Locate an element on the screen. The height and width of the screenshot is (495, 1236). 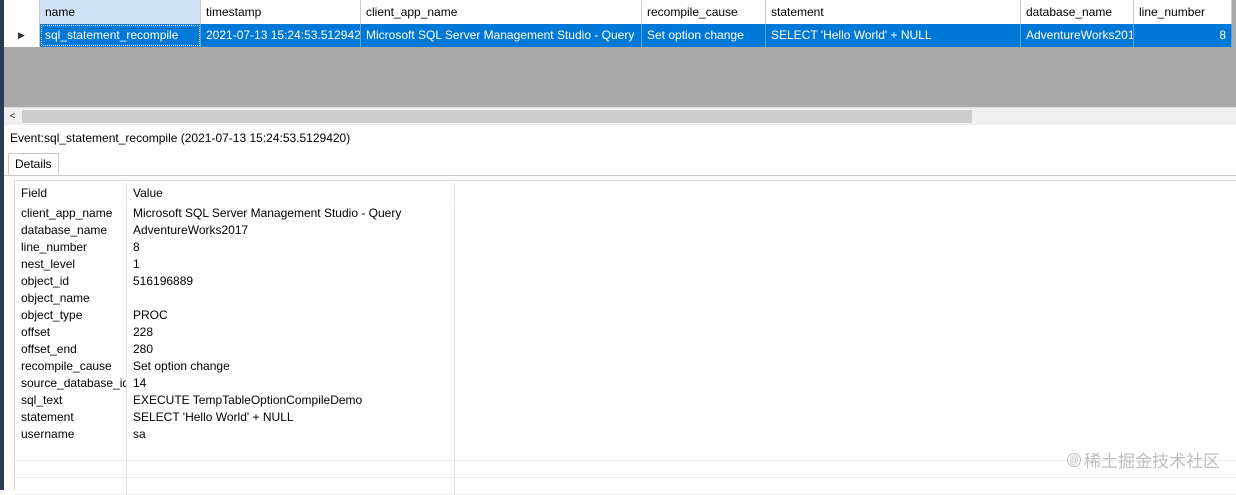
cell-name: sql_statement_recompile is located at coordinates (120, 35).